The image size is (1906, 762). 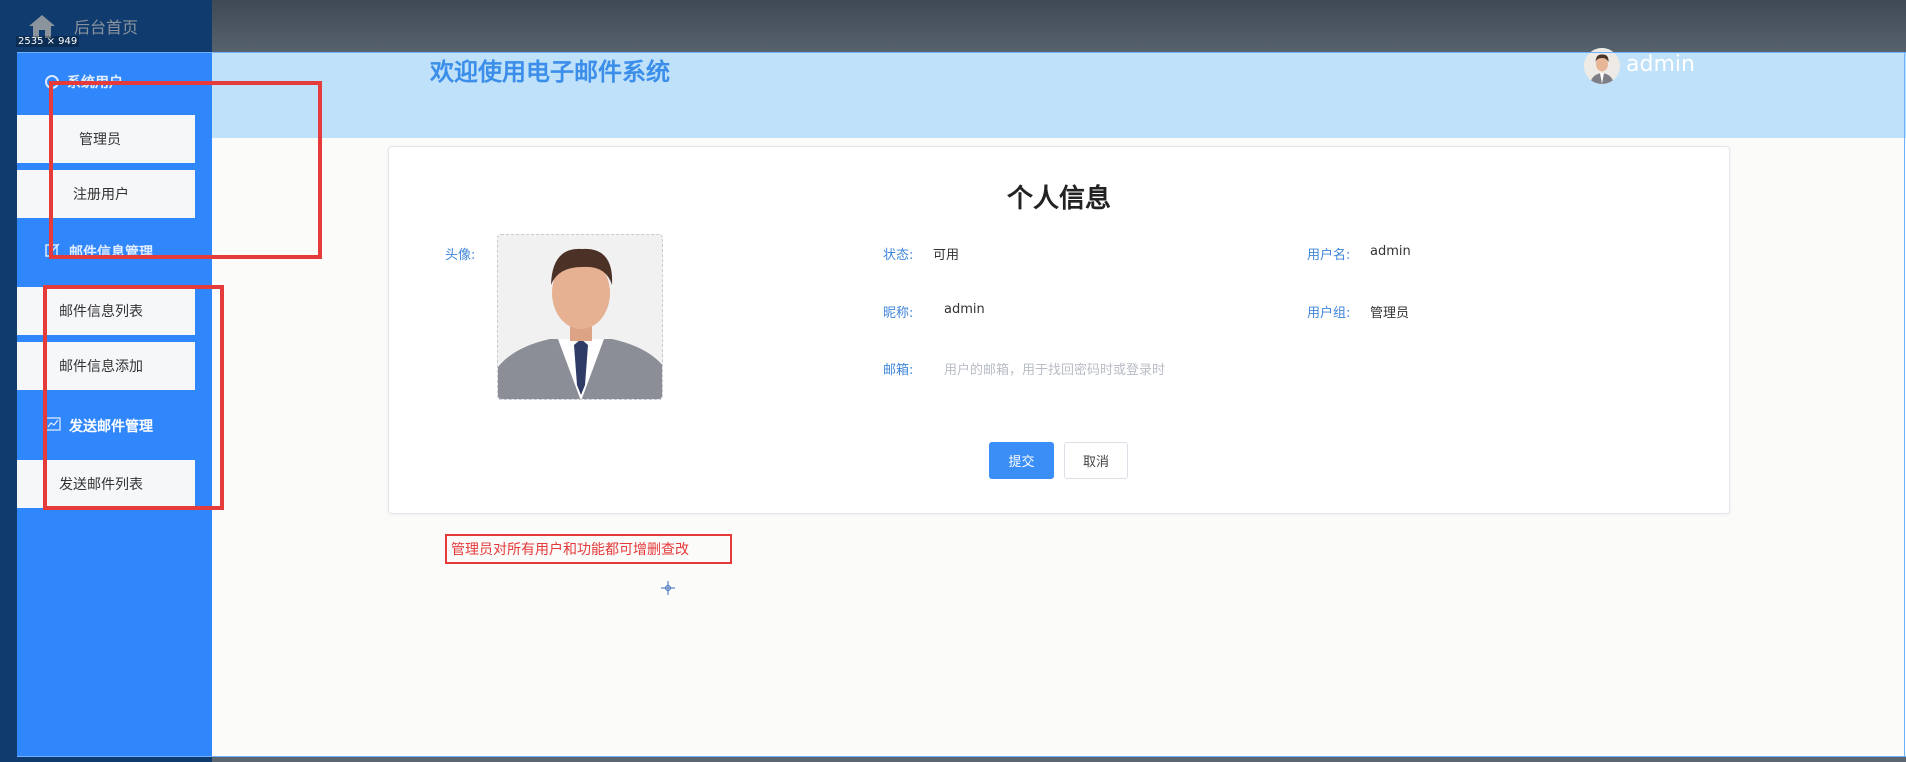 What do you see at coordinates (1329, 313) in the screenshot?
I see `user-group-label: 用户组:` at bounding box center [1329, 313].